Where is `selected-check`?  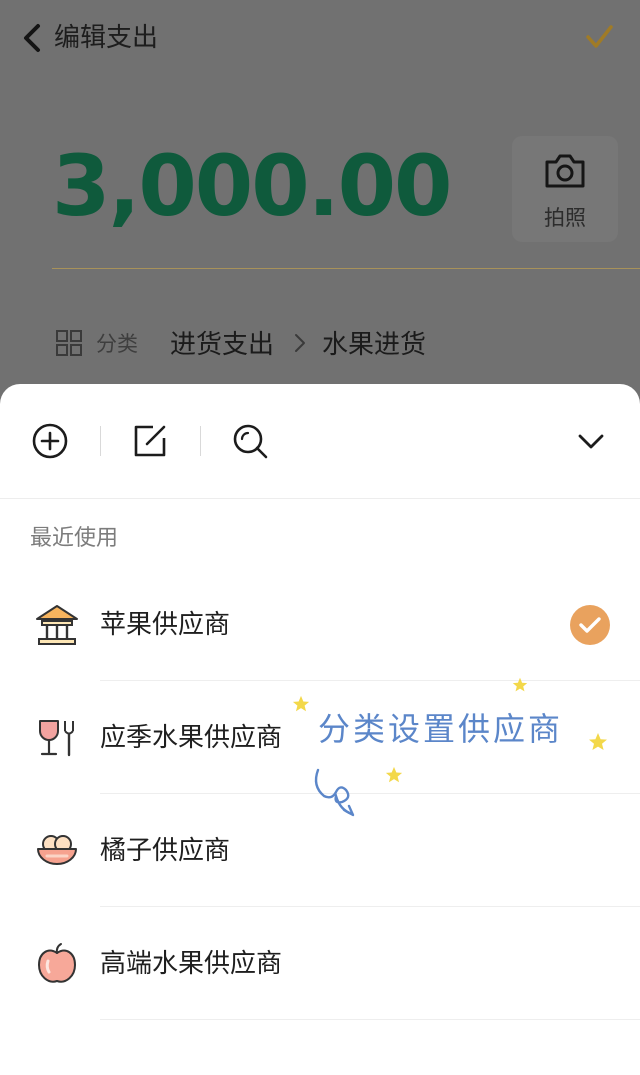
selected-check is located at coordinates (590, 625).